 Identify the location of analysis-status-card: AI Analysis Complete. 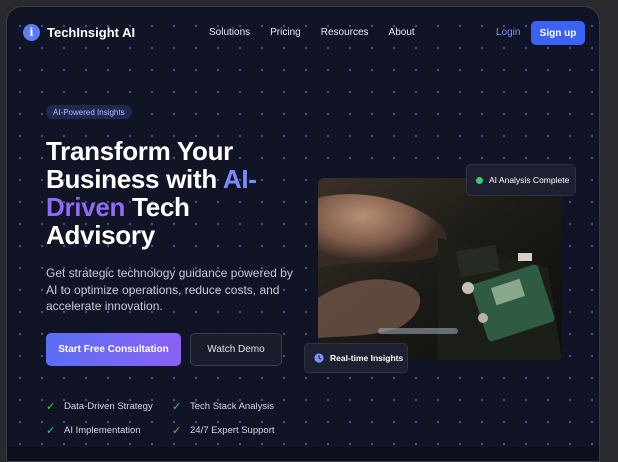
(521, 180).